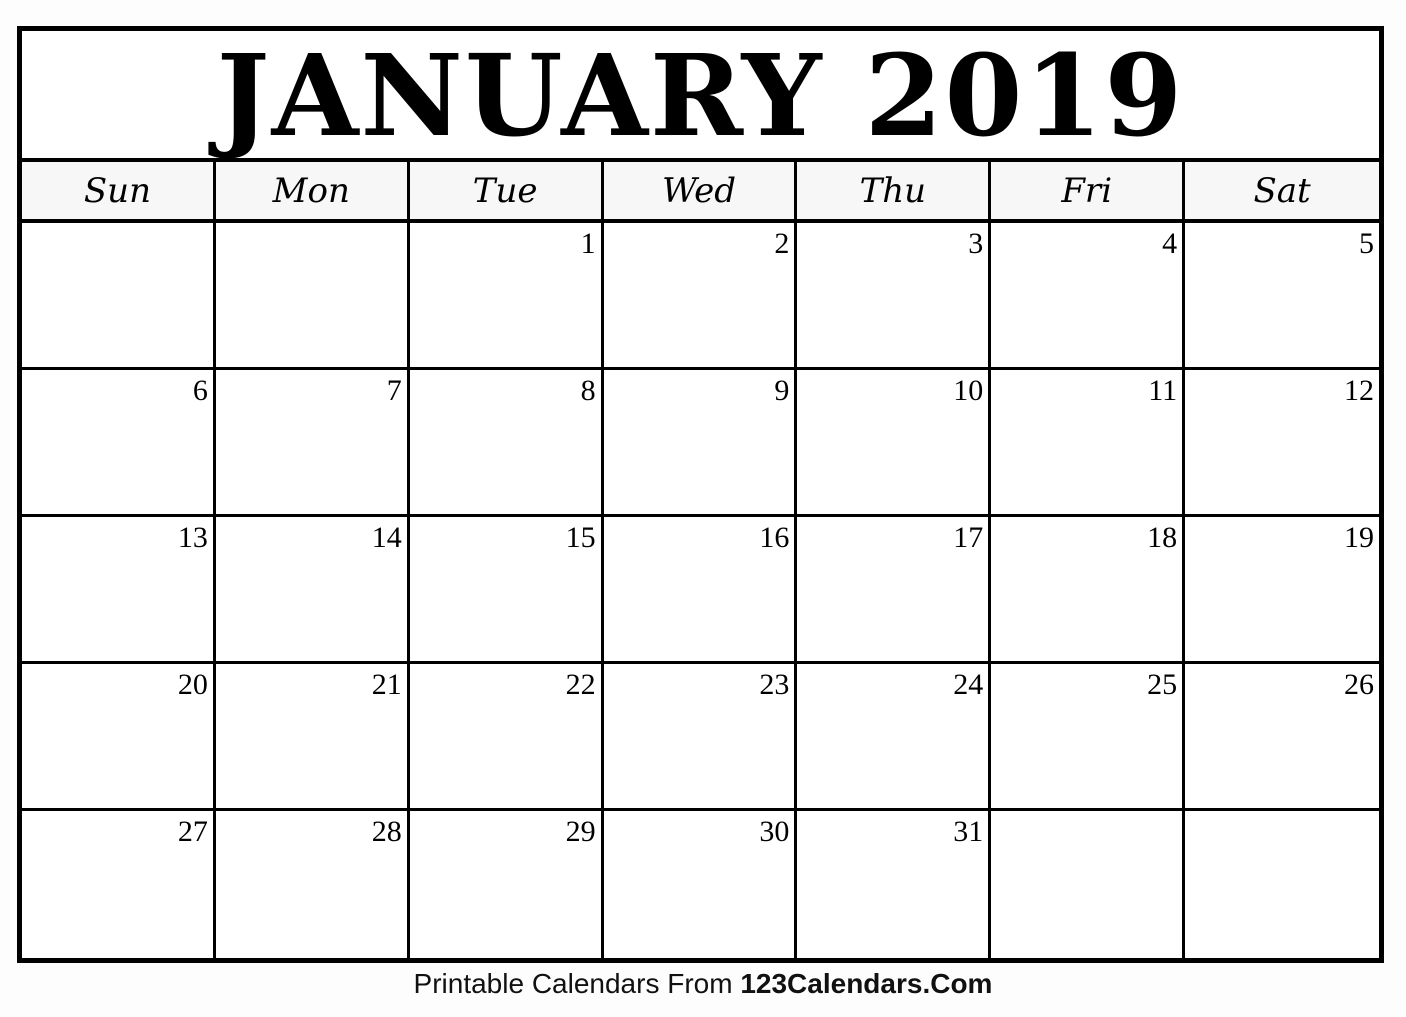 The height and width of the screenshot is (1017, 1406). What do you see at coordinates (386, 684) in the screenshot?
I see `date-number: 21` at bounding box center [386, 684].